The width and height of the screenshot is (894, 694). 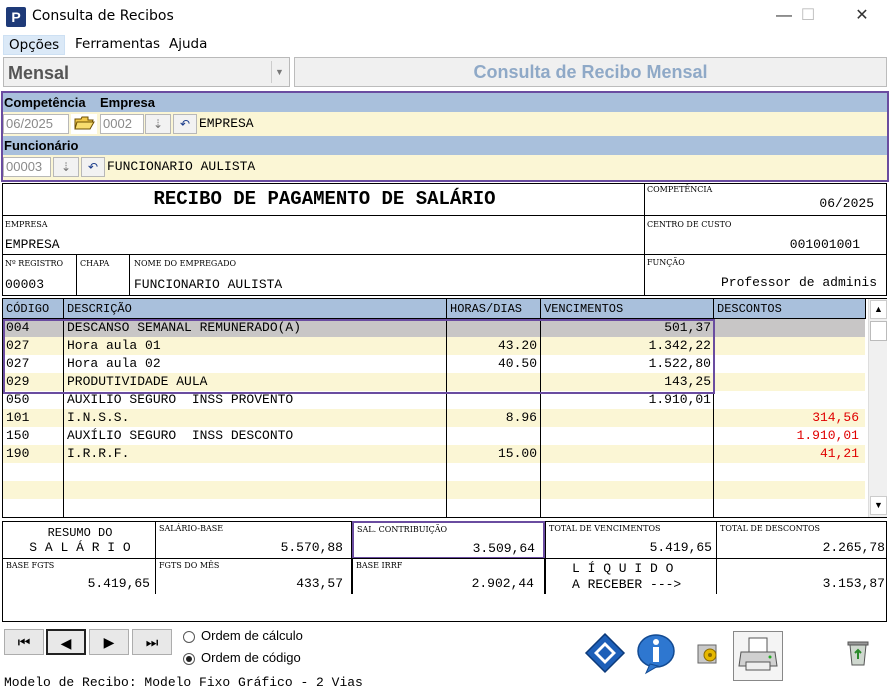 What do you see at coordinates (448, 576) in the screenshot?
I see `base-irrf-box: BASE IRRF 2.902,44` at bounding box center [448, 576].